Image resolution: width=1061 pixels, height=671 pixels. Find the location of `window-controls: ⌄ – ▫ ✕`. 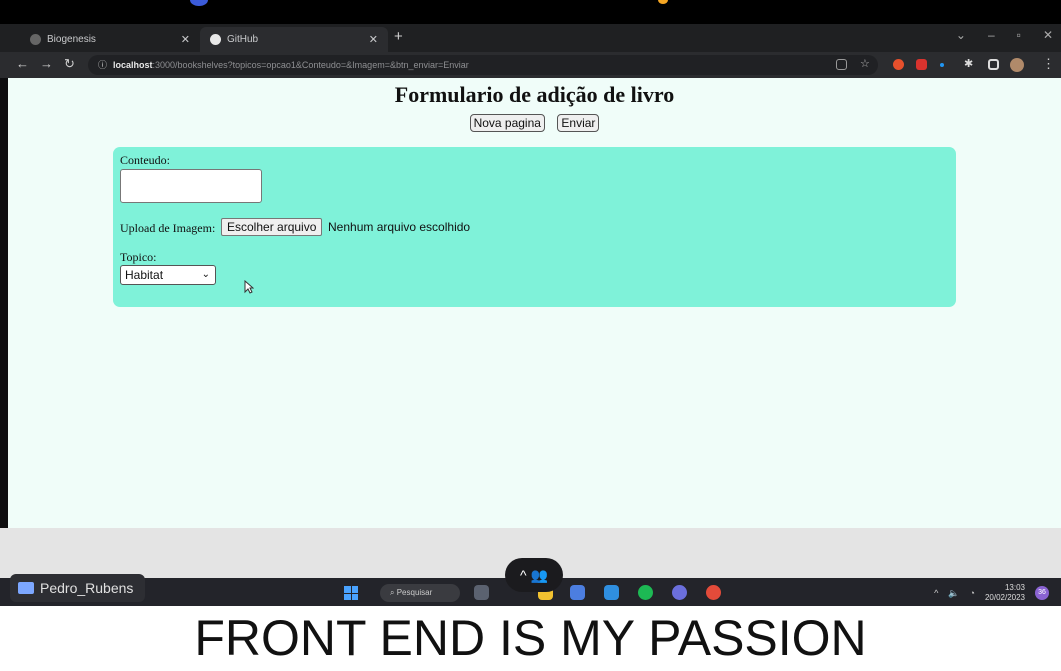

window-controls: ⌄ – ▫ ✕ is located at coordinates (1004, 35).